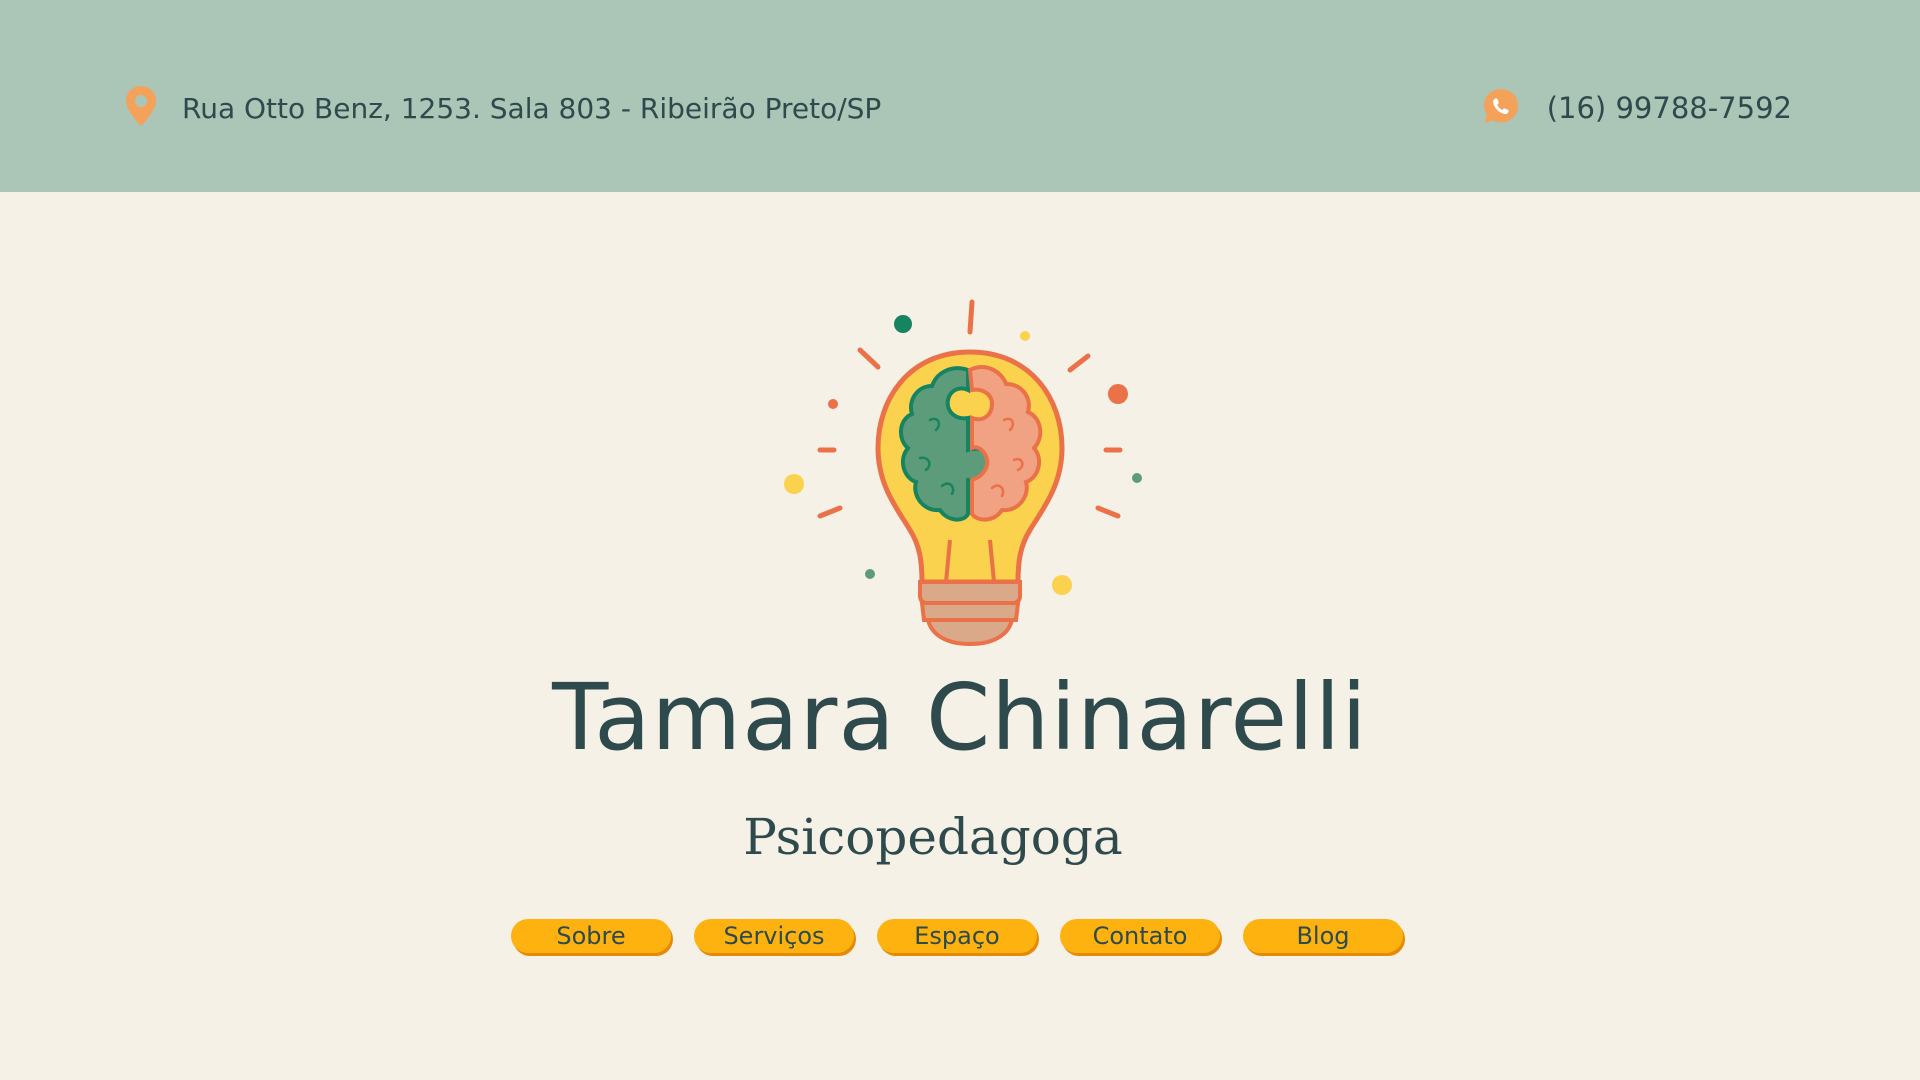  I want to click on nav-espaco-button: Espaço, so click(957, 936).